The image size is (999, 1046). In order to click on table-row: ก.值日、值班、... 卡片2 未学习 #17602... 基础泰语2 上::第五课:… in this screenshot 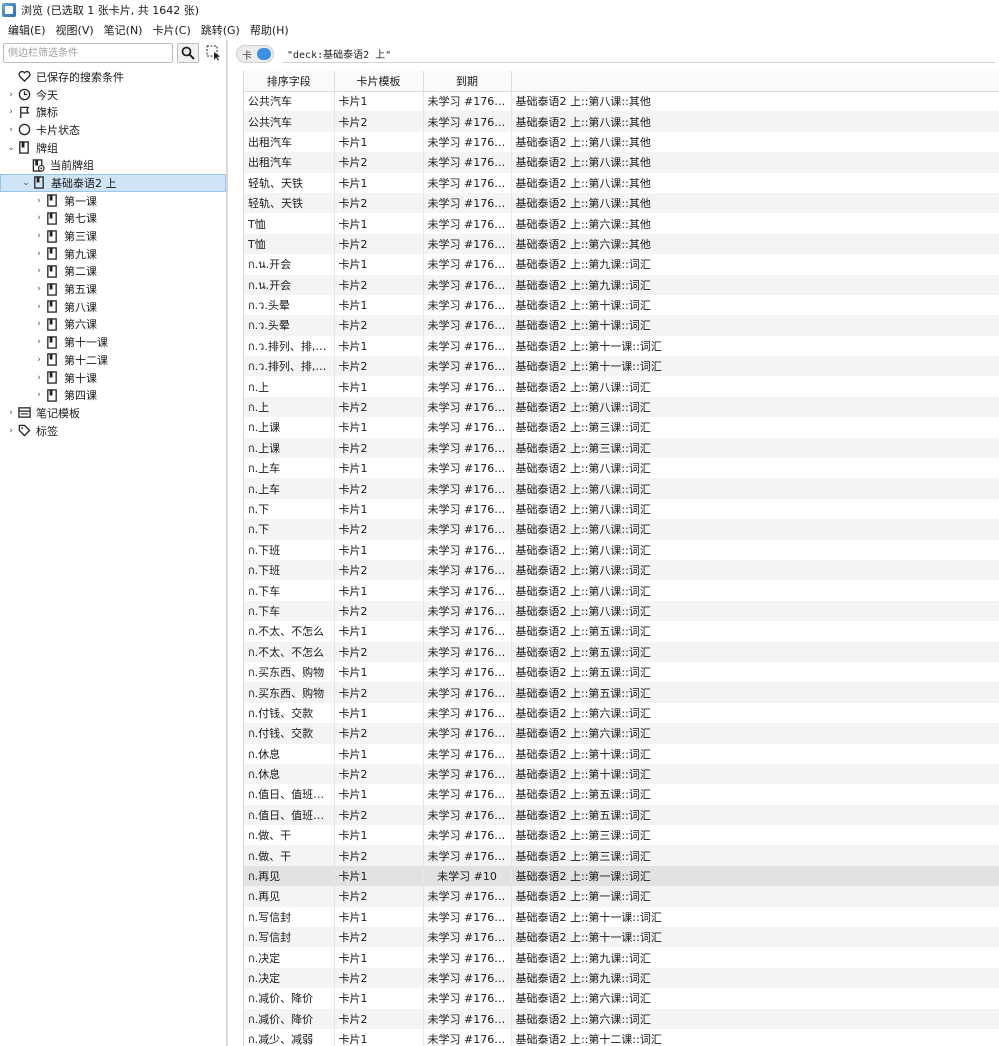, I will do `click(621, 815)`.